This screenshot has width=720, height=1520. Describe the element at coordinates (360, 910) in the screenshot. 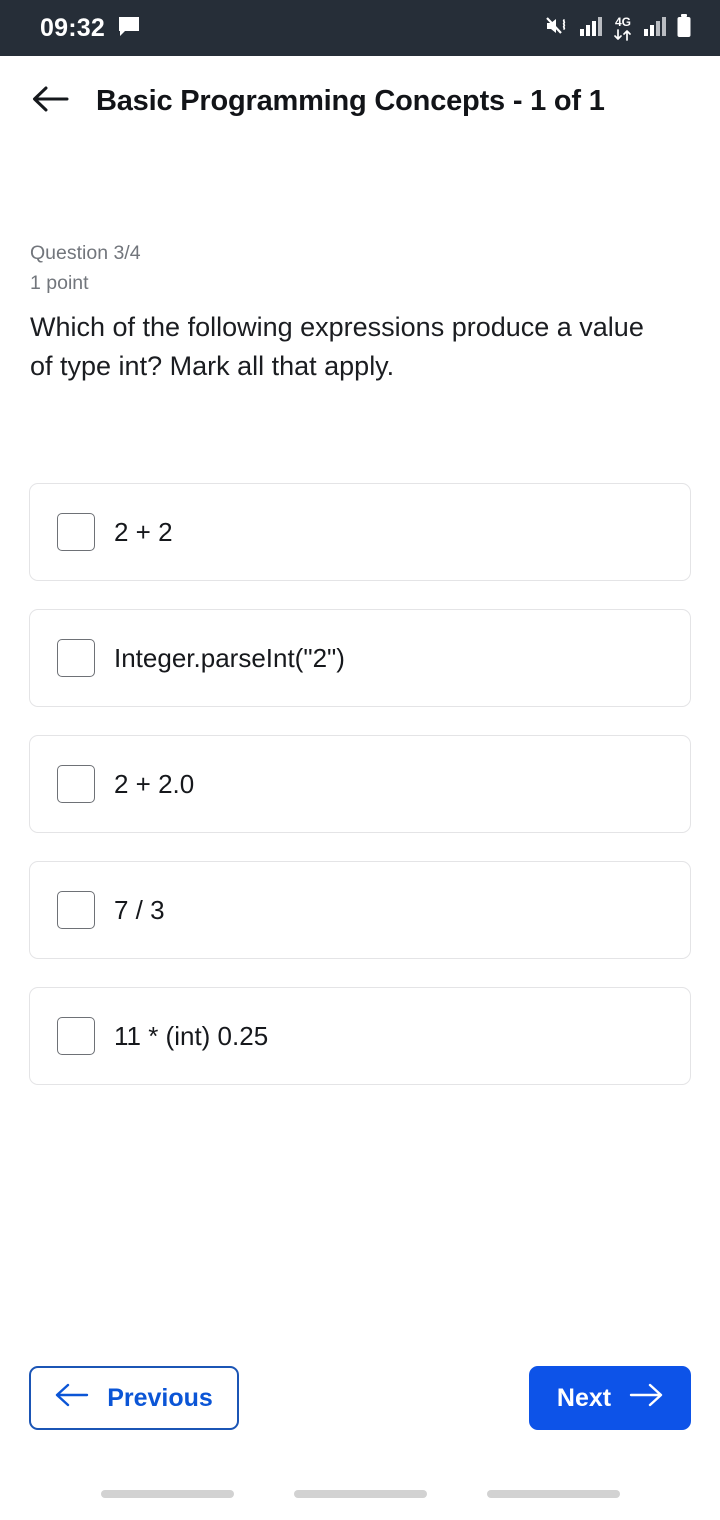

I see `answer-option: 7 / 3` at that location.